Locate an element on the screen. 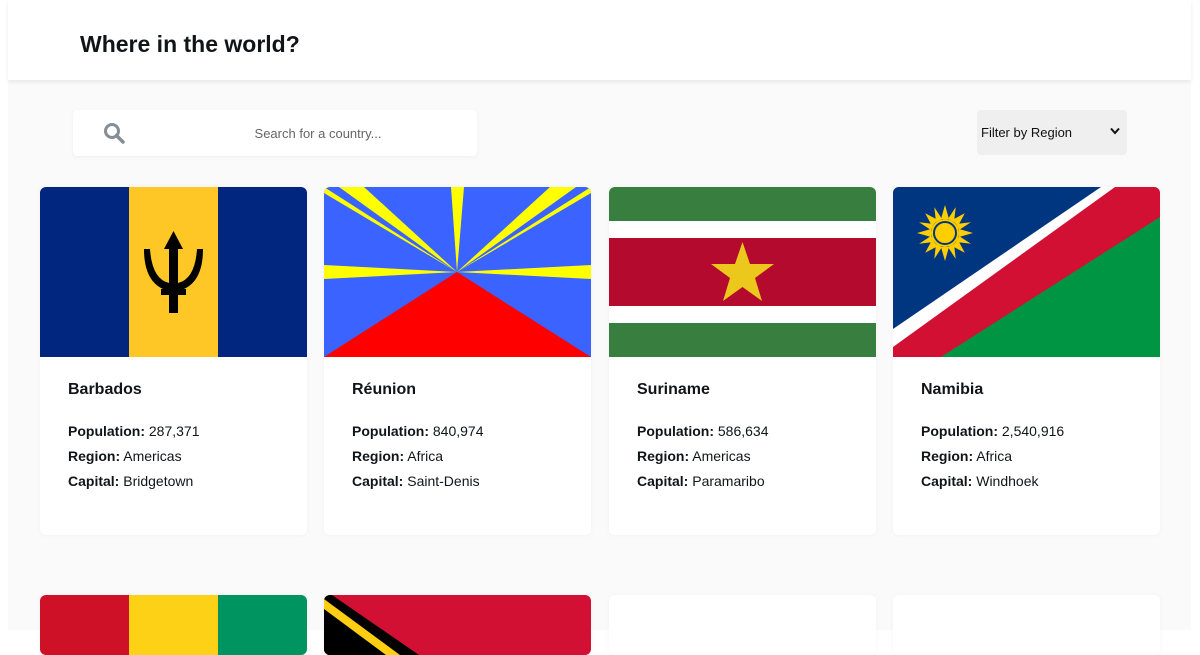 The width and height of the screenshot is (1200, 655). vanuatu-flag-image is located at coordinates (457, 625).